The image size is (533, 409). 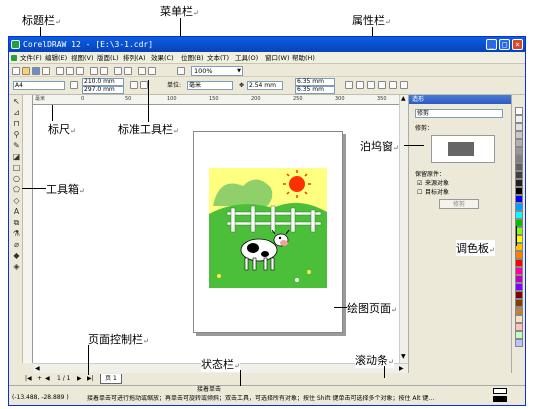 I want to click on previous-page-icon: ◀, so click(x=47, y=378).